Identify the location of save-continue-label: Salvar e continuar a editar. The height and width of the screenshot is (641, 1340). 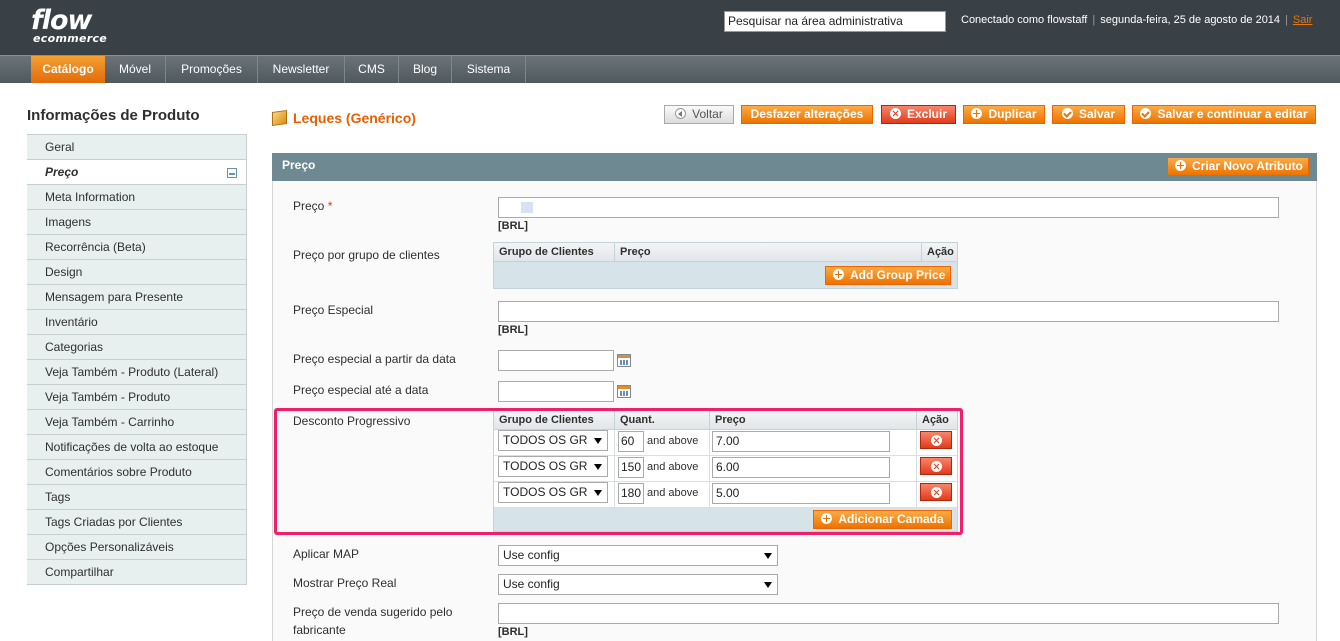
(1232, 114).